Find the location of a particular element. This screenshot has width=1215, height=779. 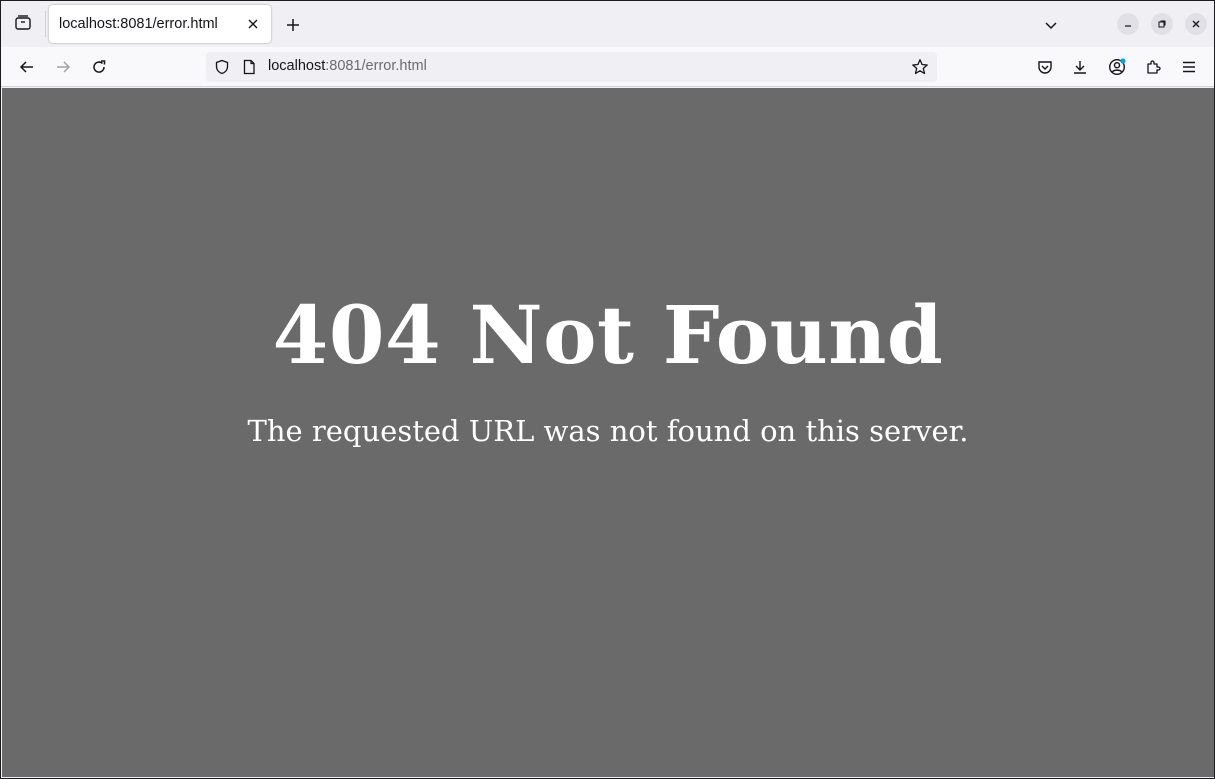

extensions-button is located at coordinates (1153, 67).